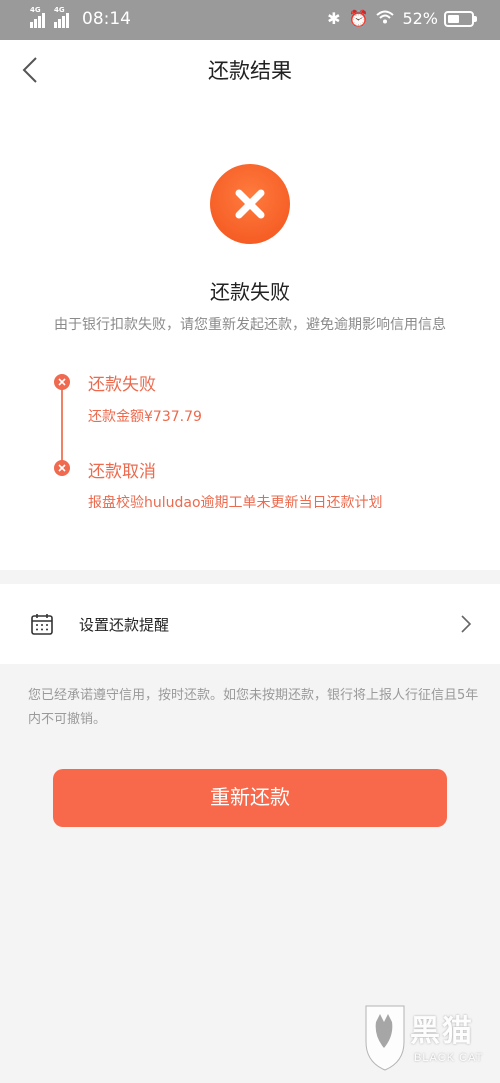 The image size is (500, 1083). What do you see at coordinates (466, 624) in the screenshot?
I see `chevron-right-icon` at bounding box center [466, 624].